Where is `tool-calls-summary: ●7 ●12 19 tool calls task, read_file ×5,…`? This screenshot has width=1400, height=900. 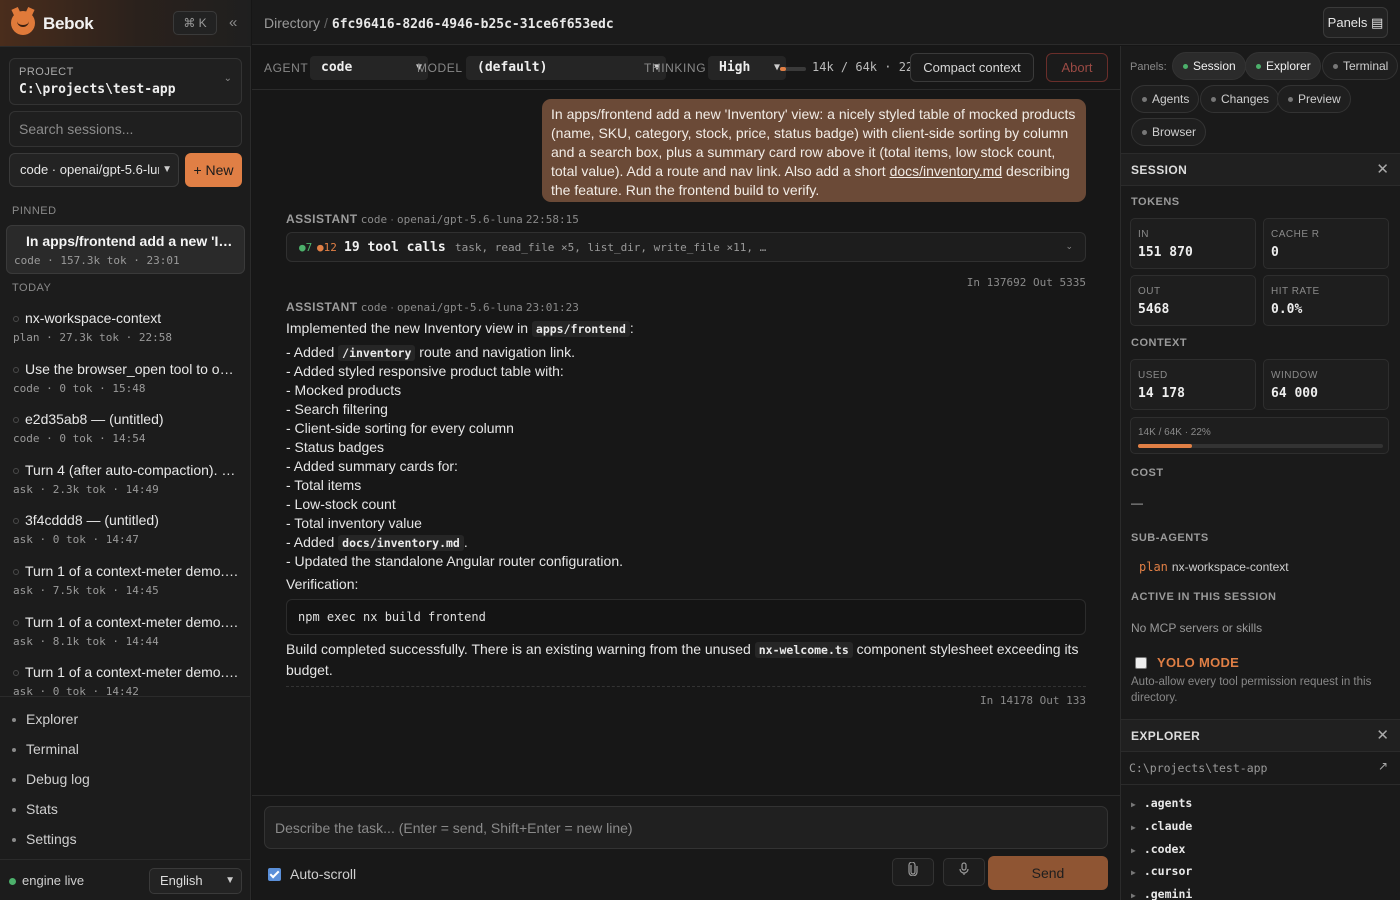
tool-calls-summary: ●7 ●12 19 tool calls task, read_file ×5,… is located at coordinates (686, 247).